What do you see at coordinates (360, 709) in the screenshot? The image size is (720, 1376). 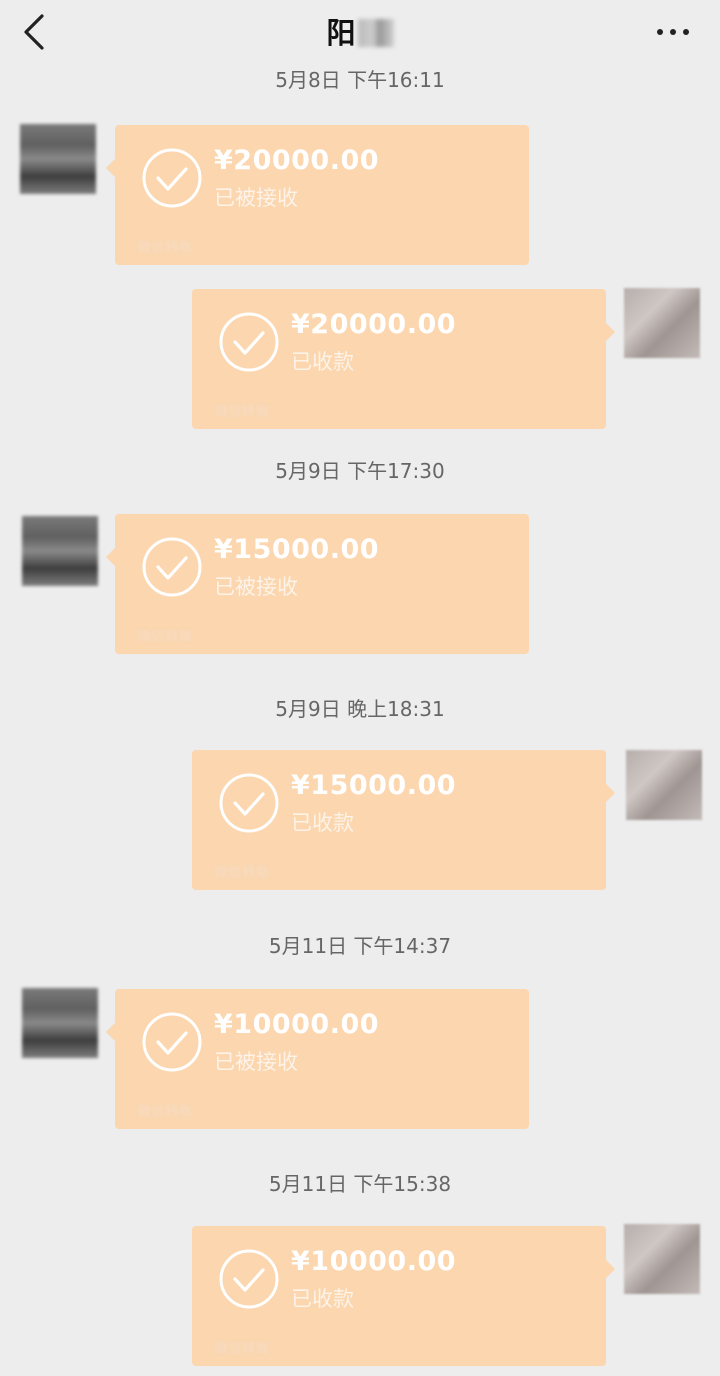 I see `timestamp: 5月9日 晚上18:31` at bounding box center [360, 709].